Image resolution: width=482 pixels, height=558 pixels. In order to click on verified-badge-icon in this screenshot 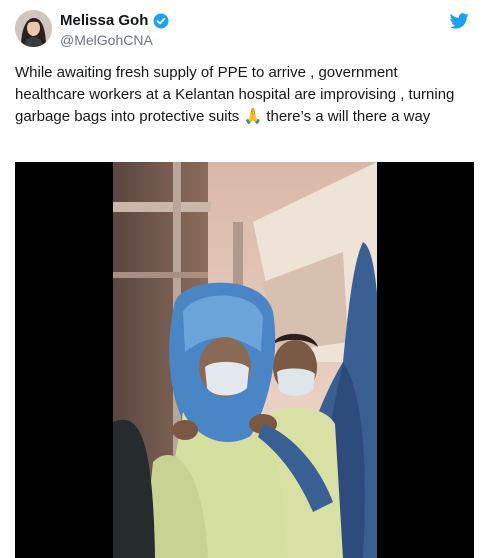, I will do `click(161, 21)`.